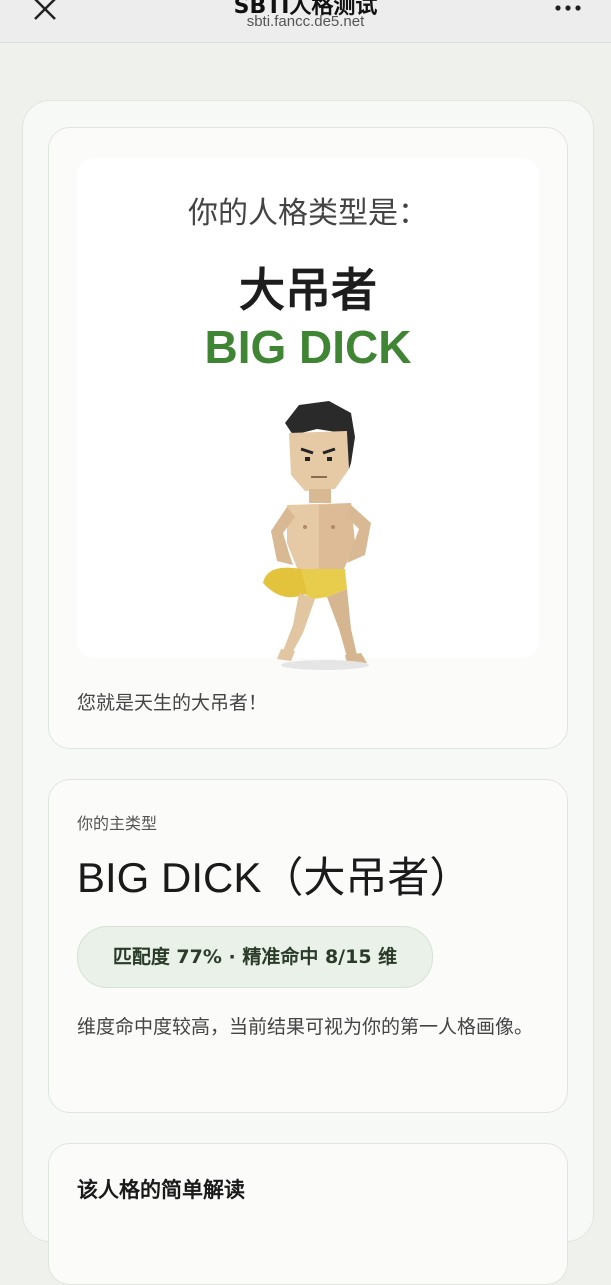 The height and width of the screenshot is (1285, 611). What do you see at coordinates (308, 213) in the screenshot?
I see `result-label: 你的人格类型是：` at bounding box center [308, 213].